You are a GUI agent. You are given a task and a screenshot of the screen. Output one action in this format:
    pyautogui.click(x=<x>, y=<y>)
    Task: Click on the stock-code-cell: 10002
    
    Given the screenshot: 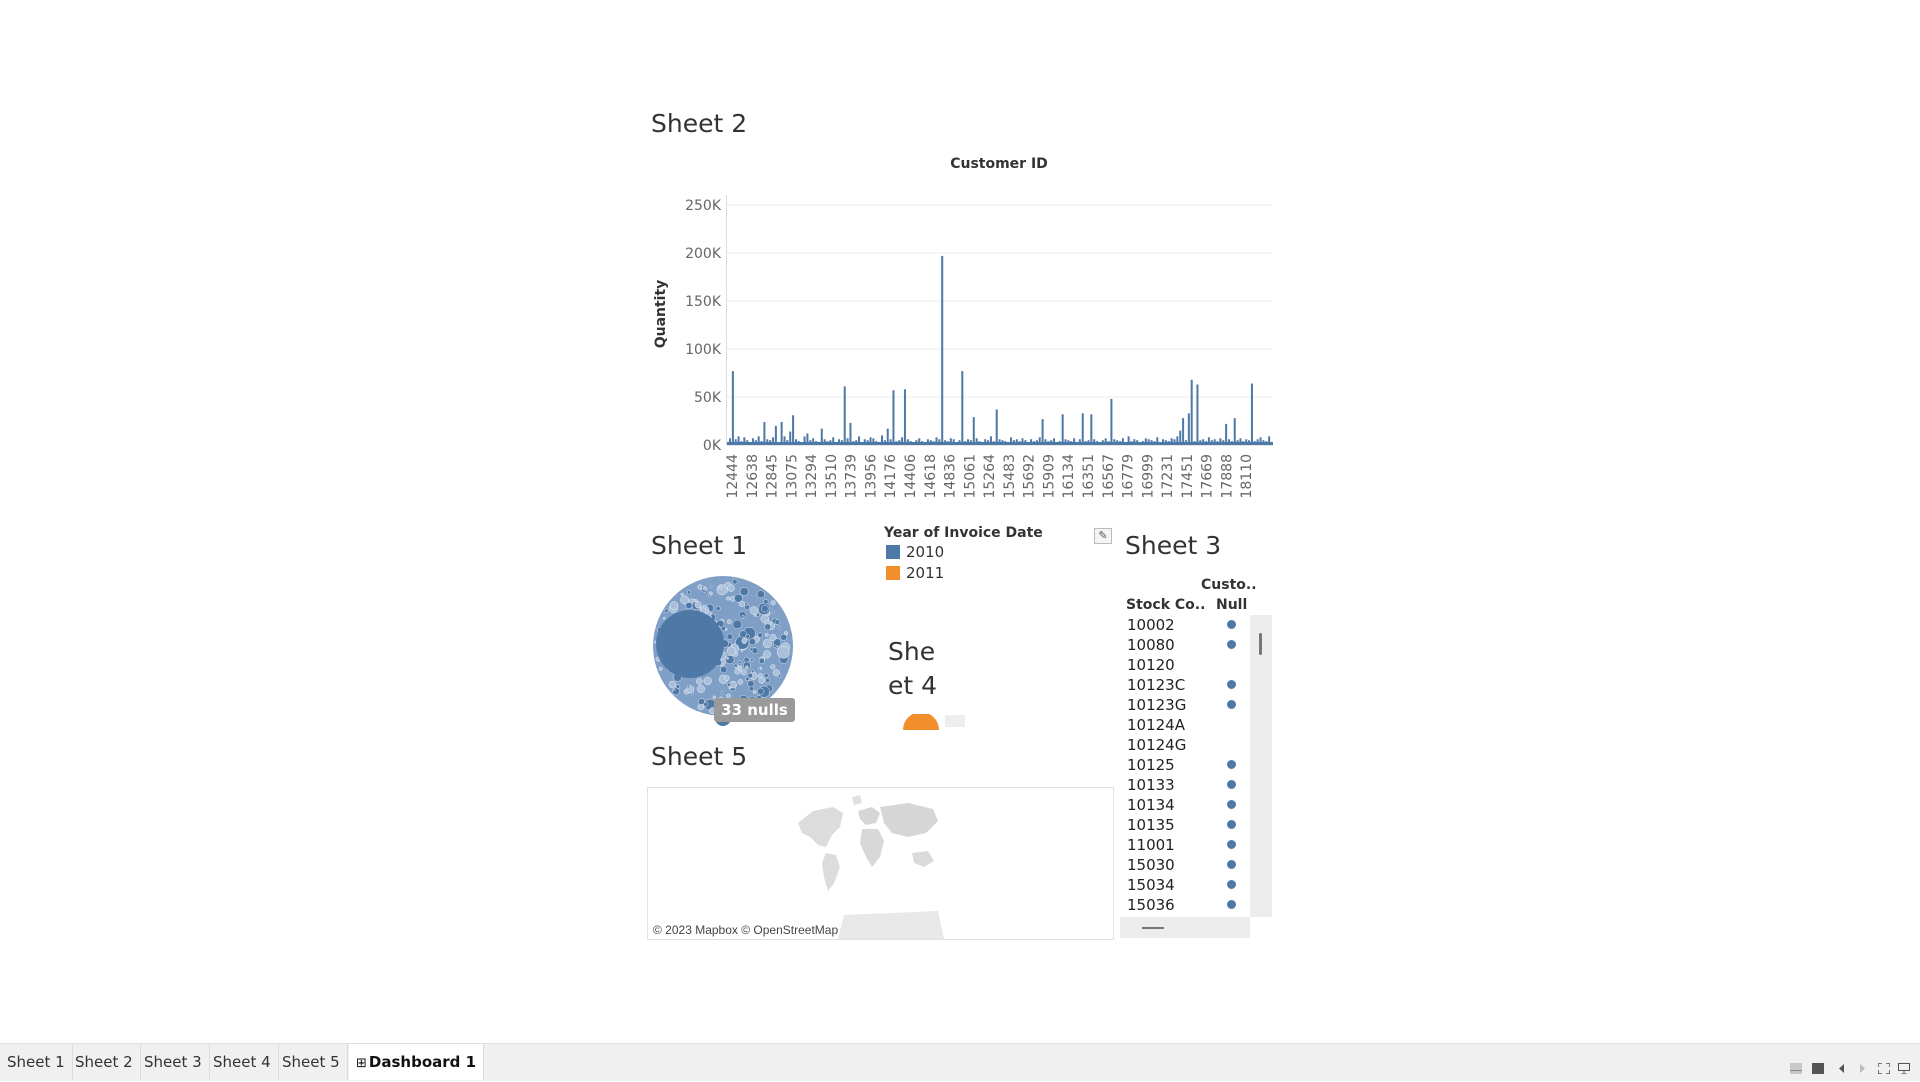 What is the action you would take?
    pyautogui.click(x=1151, y=625)
    